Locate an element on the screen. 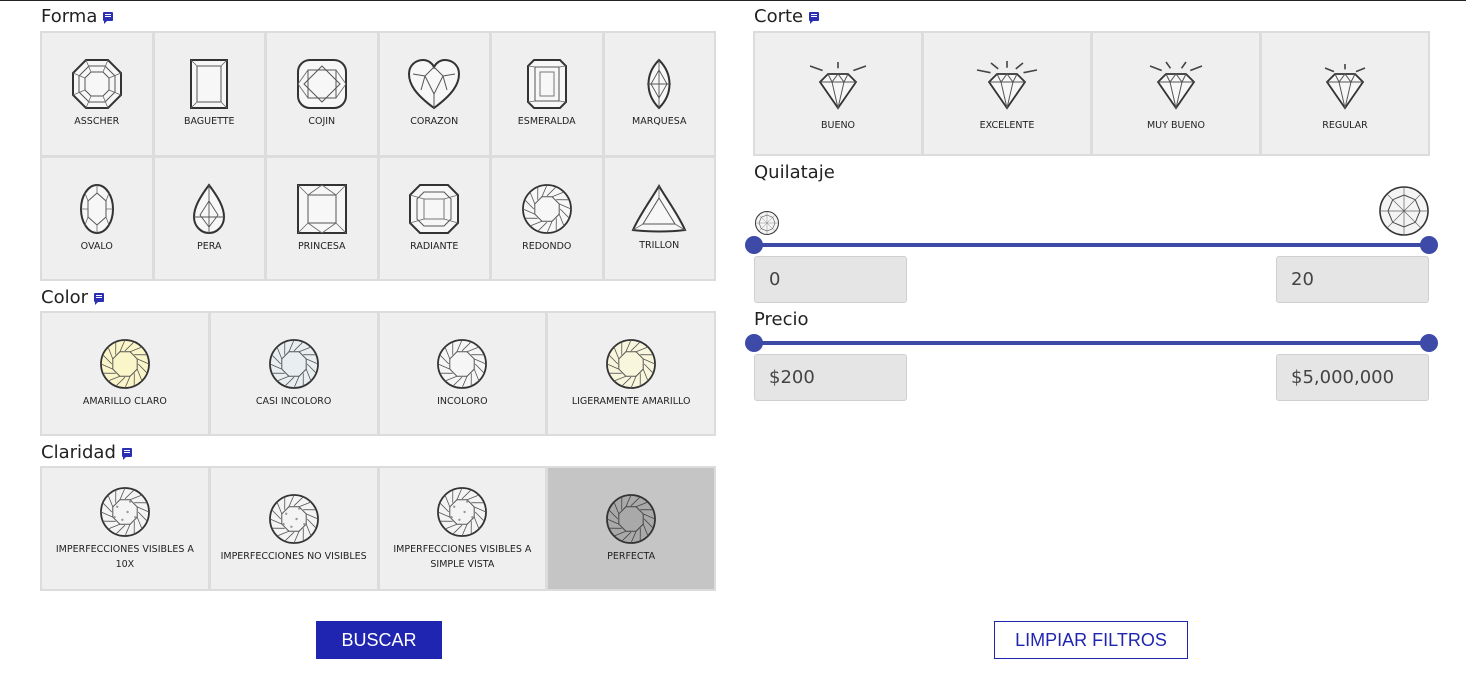 The image size is (1466, 684). asscher-icon is located at coordinates (97, 84).